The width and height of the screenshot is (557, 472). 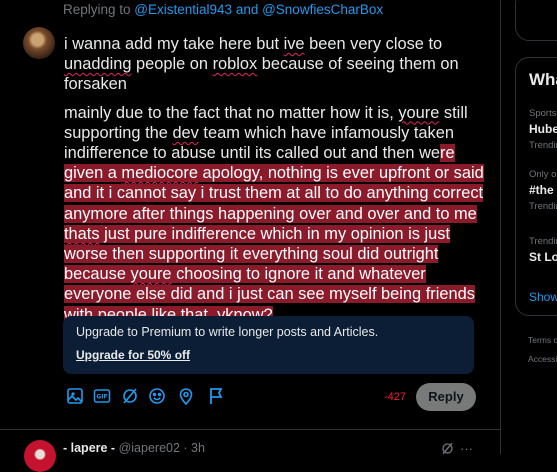 What do you see at coordinates (216, 396) in the screenshot?
I see `schedule-icon` at bounding box center [216, 396].